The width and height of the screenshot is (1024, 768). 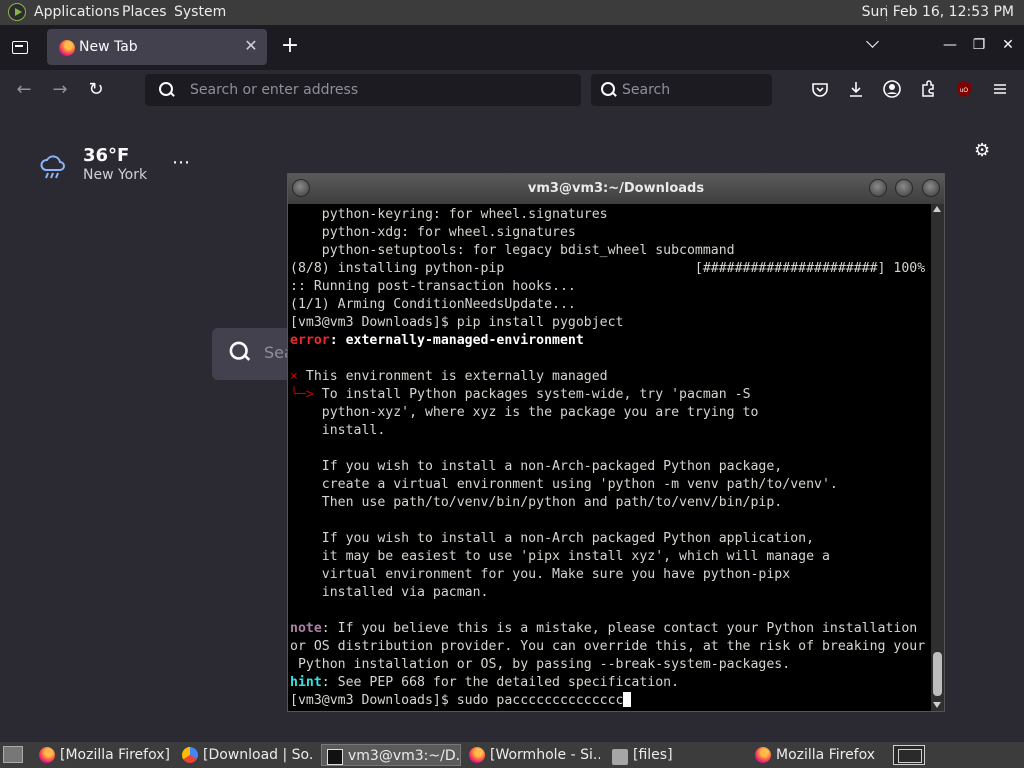 I want to click on url-bar: Search or enter address, so click(x=363, y=90).